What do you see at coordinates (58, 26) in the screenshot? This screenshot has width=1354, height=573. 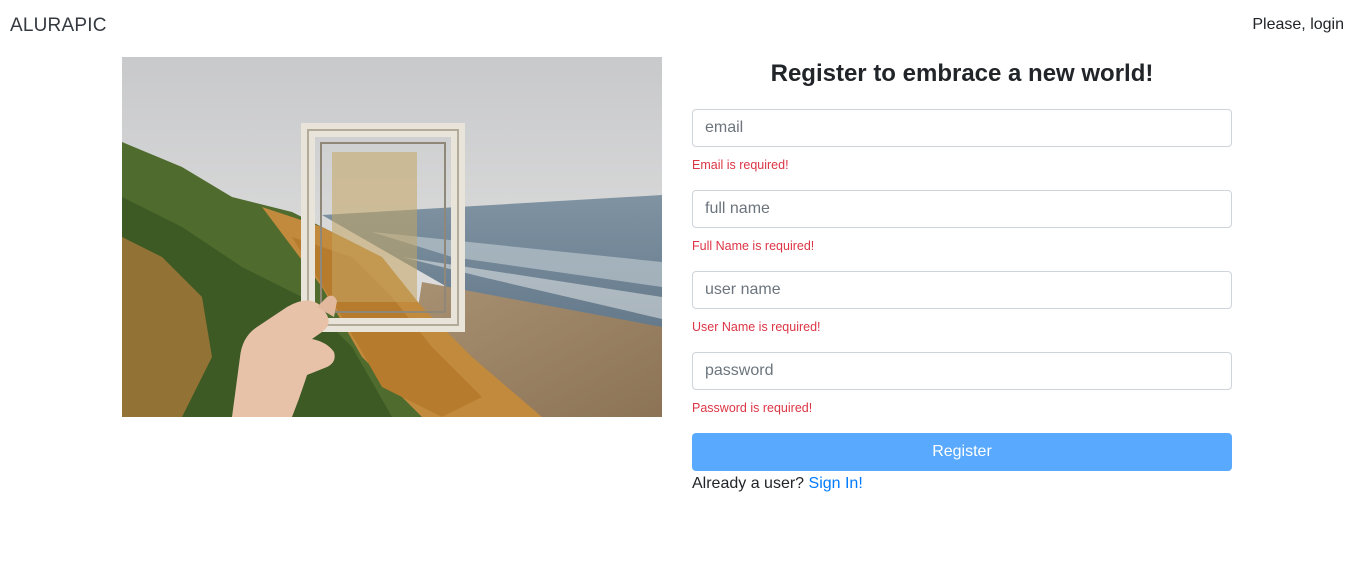 I see `brand-logo-link: ALURAPIC` at bounding box center [58, 26].